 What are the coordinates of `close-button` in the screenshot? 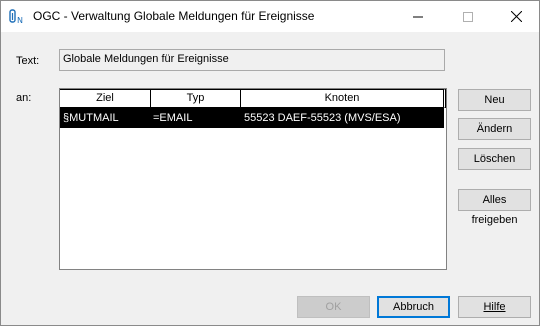 It's located at (516, 16).